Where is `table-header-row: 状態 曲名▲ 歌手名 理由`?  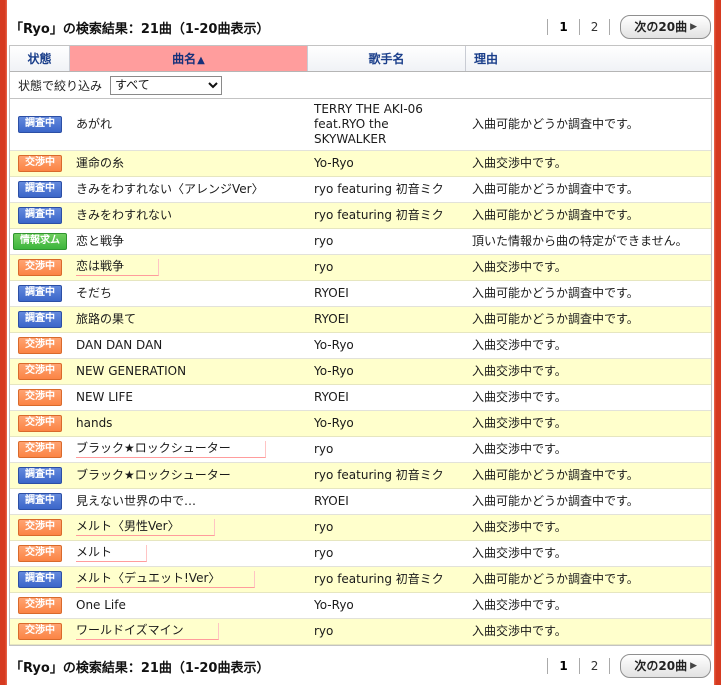
table-header-row: 状態 曲名▲ 歌手名 理由 is located at coordinates (360, 59).